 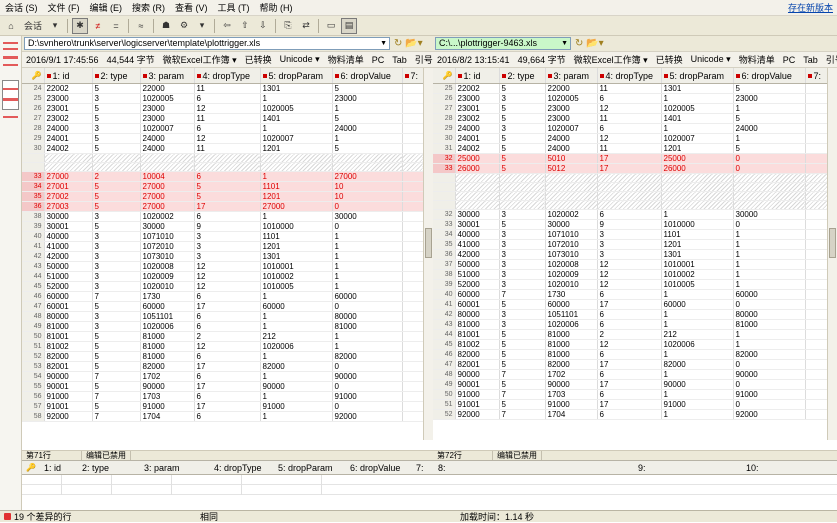 What do you see at coordinates (571, 374) in the screenshot?
I see `table-cell: 1702` at bounding box center [571, 374].